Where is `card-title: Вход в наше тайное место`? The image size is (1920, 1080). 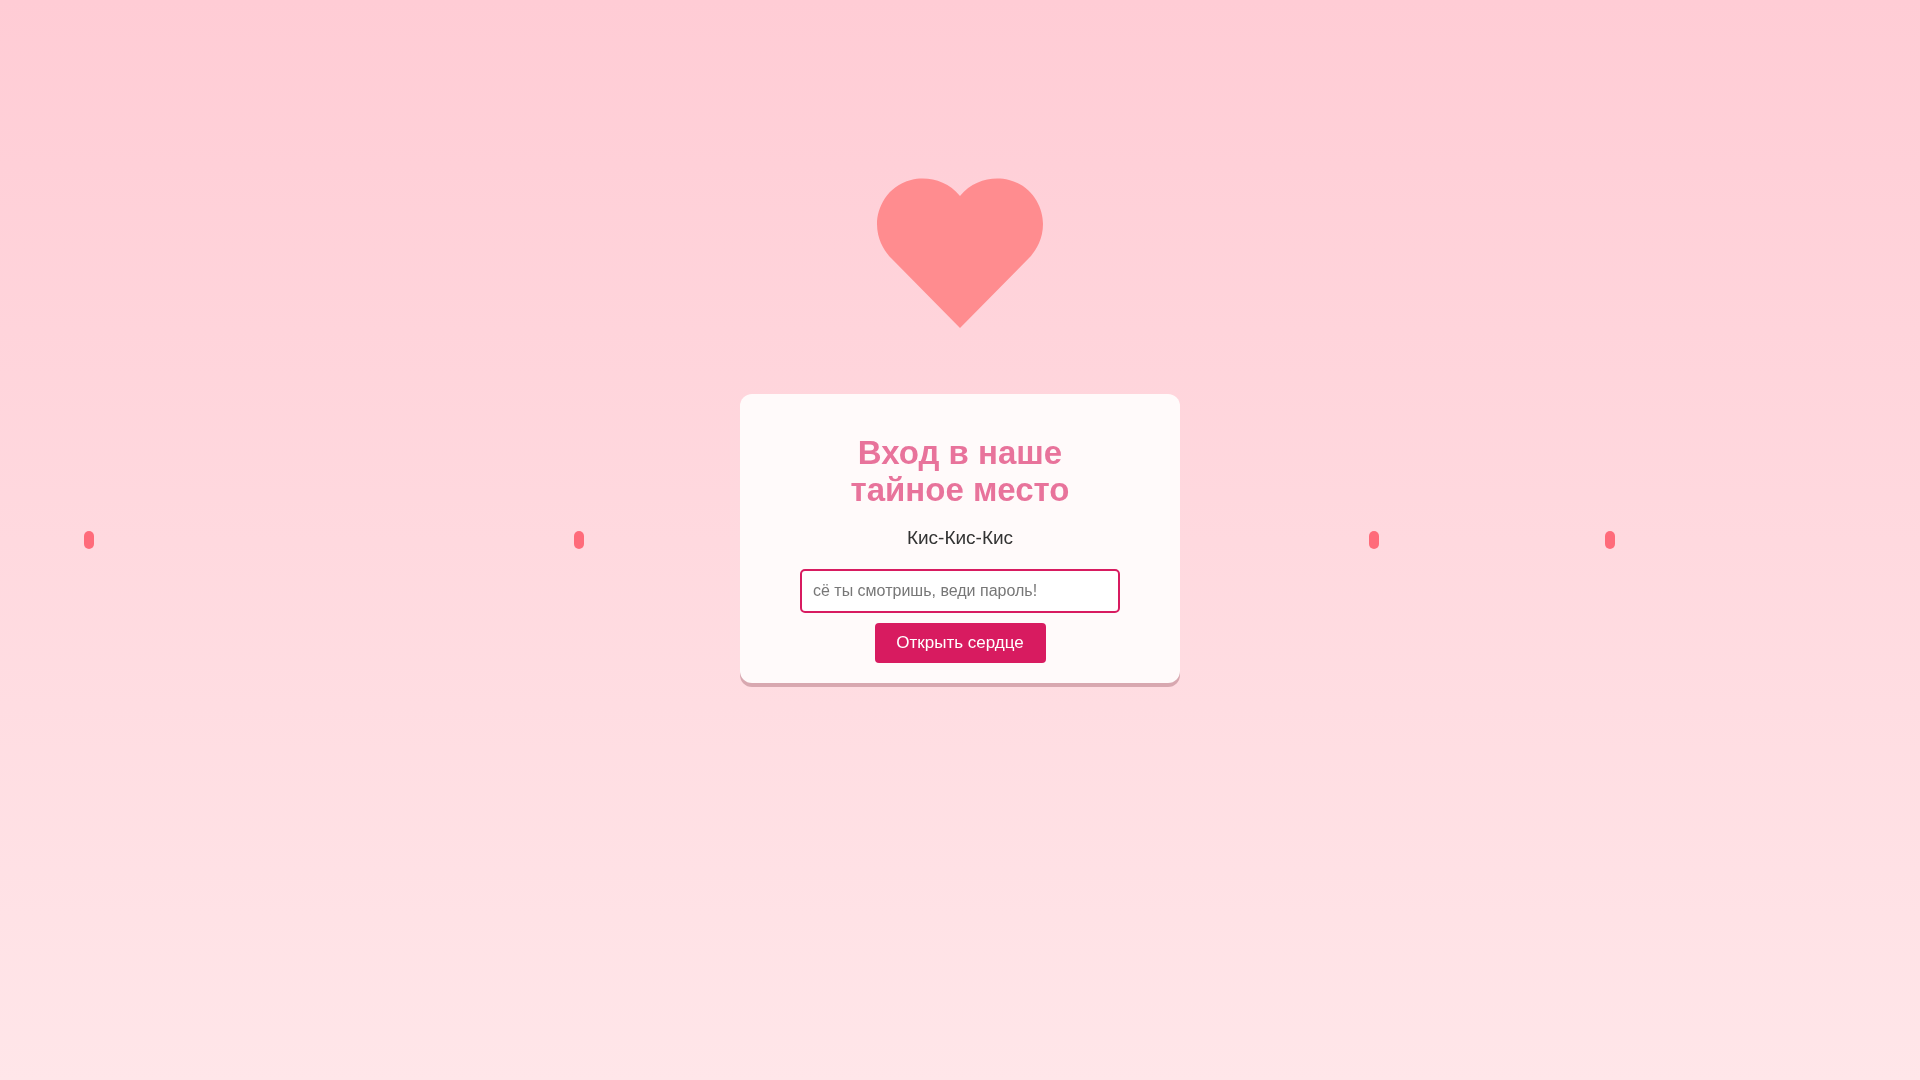
card-title: Вход в наше тайное место is located at coordinates (960, 471).